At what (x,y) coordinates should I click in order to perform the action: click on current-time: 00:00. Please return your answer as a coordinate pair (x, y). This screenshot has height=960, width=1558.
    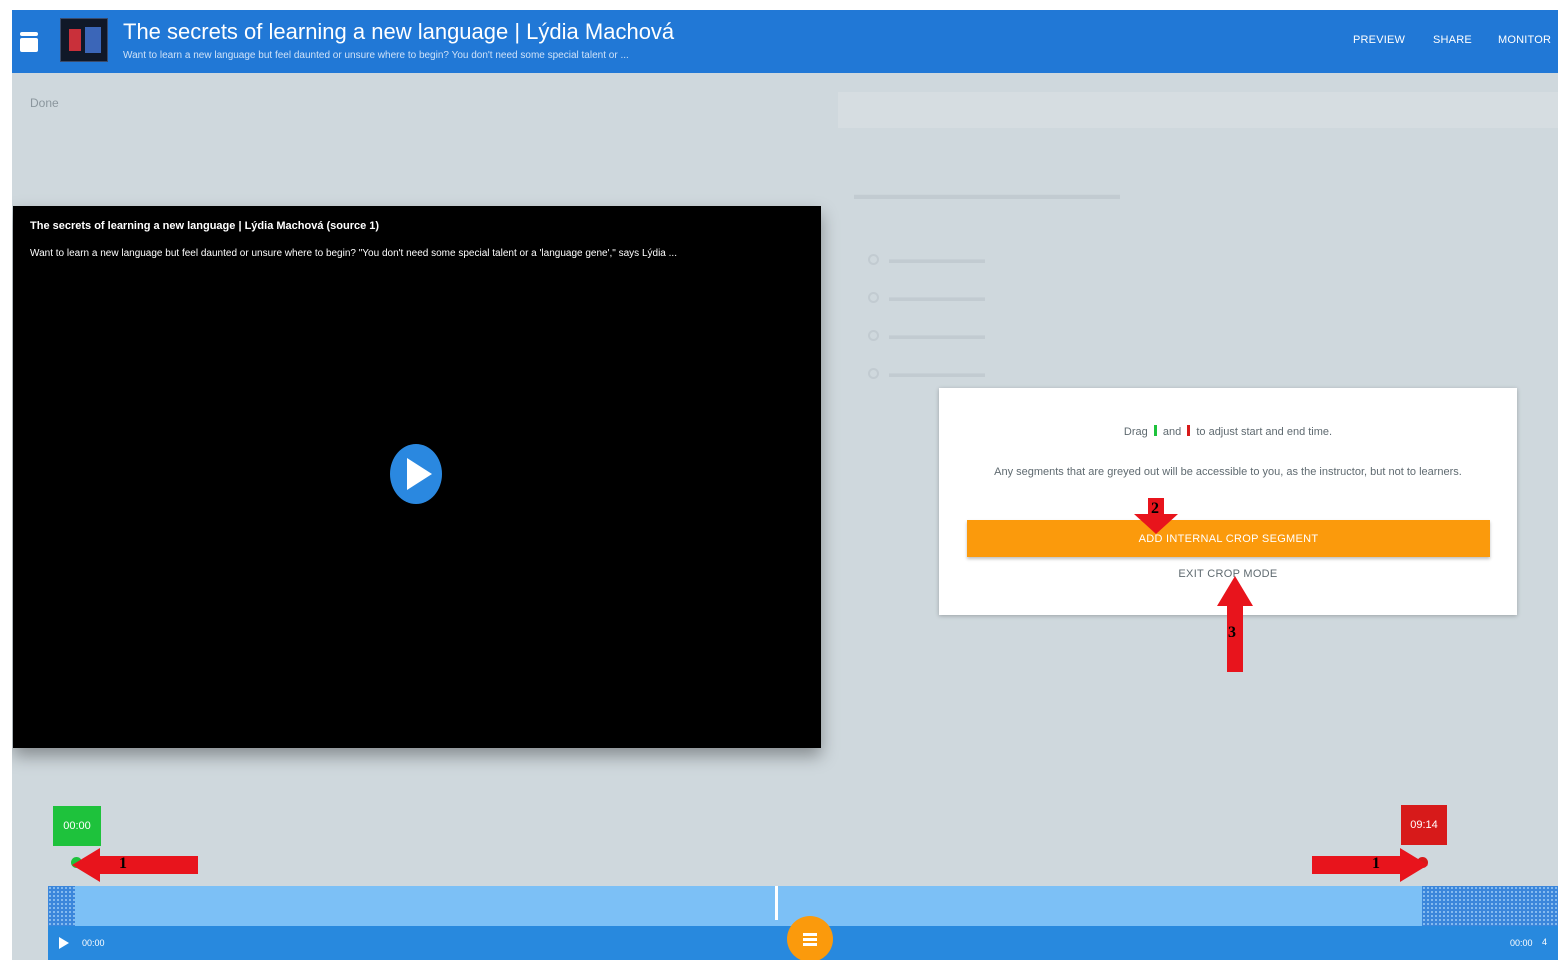
    Looking at the image, I should click on (93, 943).